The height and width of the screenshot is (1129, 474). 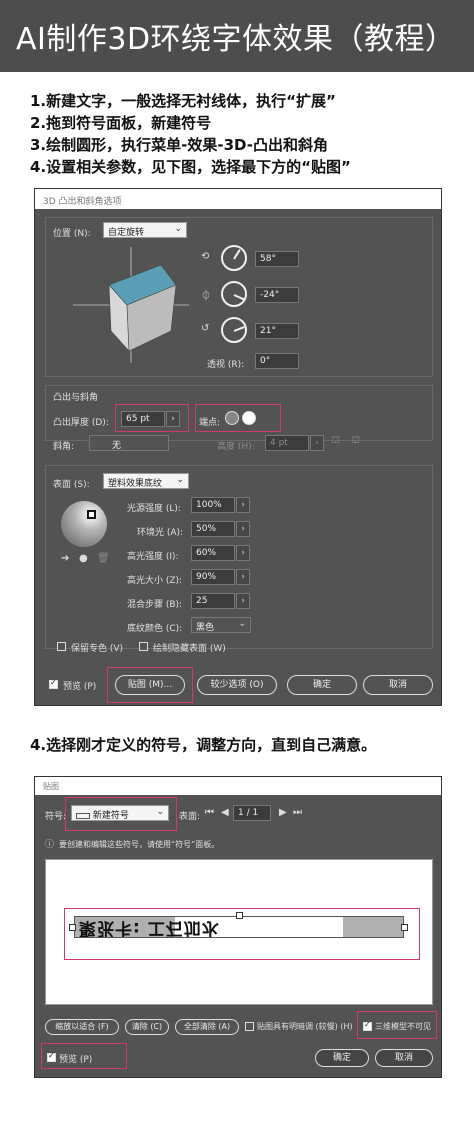 I want to click on position-select: 自定旋转 ⌄, so click(x=145, y=230).